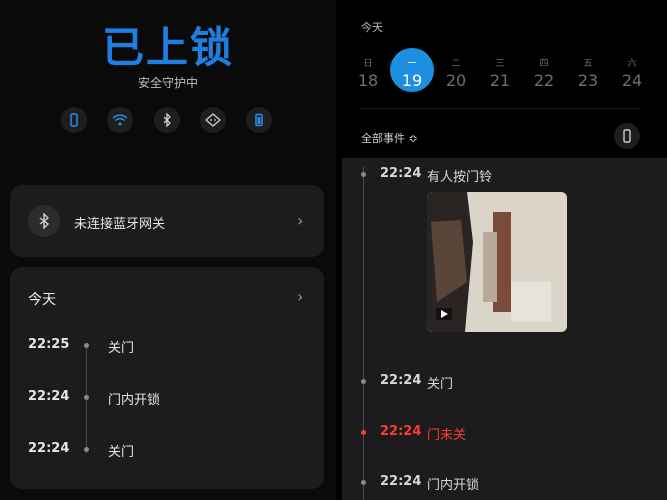 The height and width of the screenshot is (500, 667). What do you see at coordinates (456, 64) in the screenshot?
I see `weekday-label: 二` at bounding box center [456, 64].